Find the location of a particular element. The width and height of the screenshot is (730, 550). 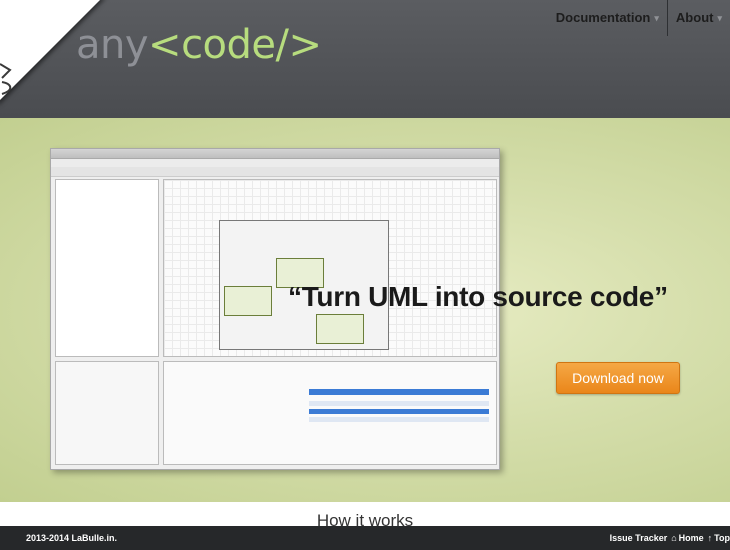

footer-link-label: Issue Tracker is located at coordinates (638, 538).